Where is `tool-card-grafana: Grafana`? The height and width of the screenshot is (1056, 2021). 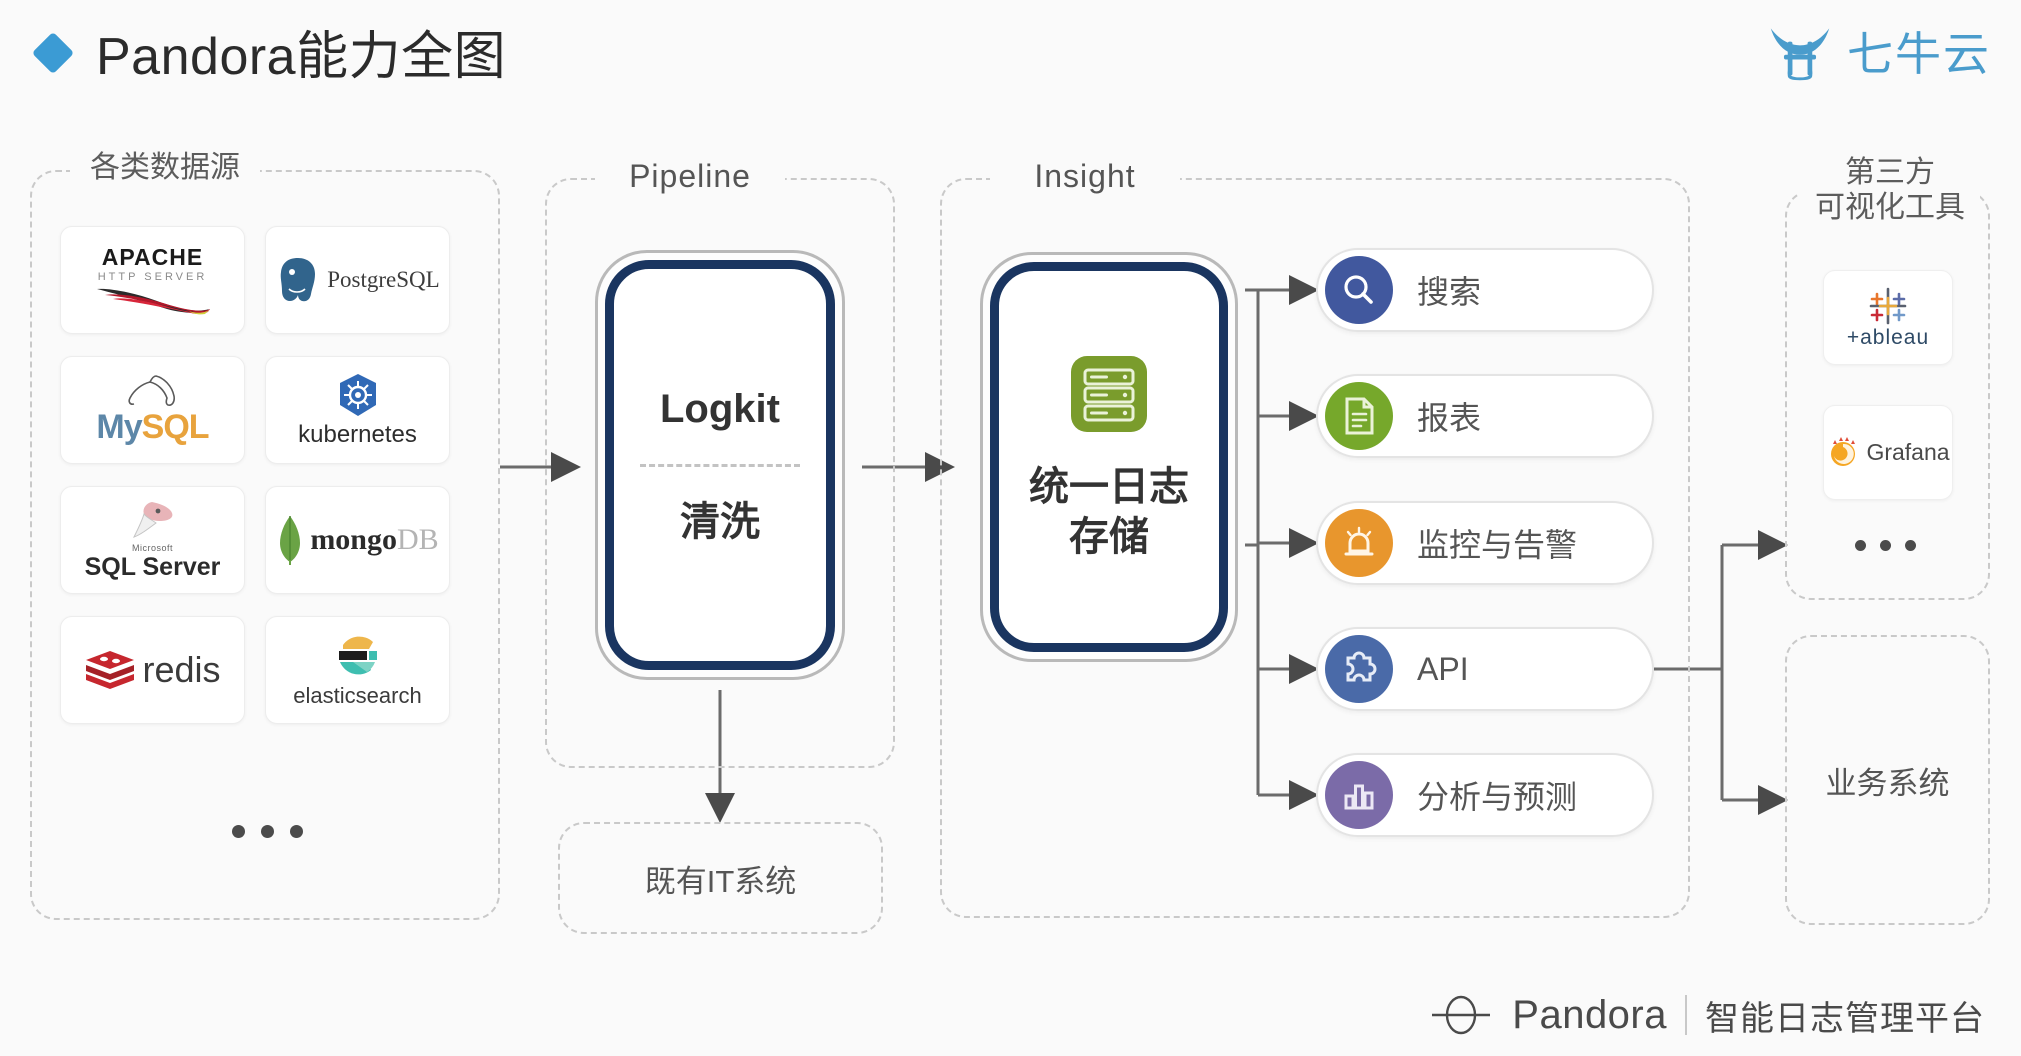 tool-card-grafana: Grafana is located at coordinates (1888, 452).